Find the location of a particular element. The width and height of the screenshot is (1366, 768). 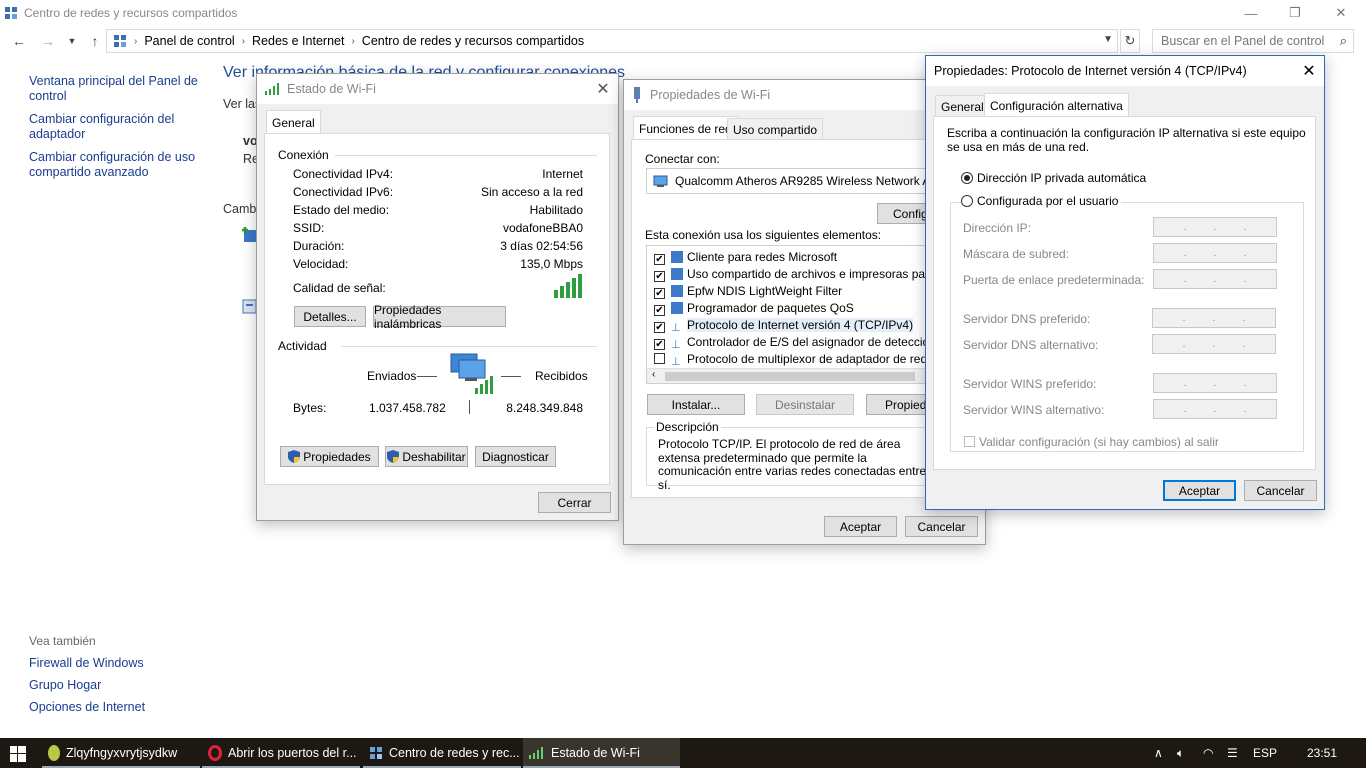

service-icon is located at coordinates (677, 308).